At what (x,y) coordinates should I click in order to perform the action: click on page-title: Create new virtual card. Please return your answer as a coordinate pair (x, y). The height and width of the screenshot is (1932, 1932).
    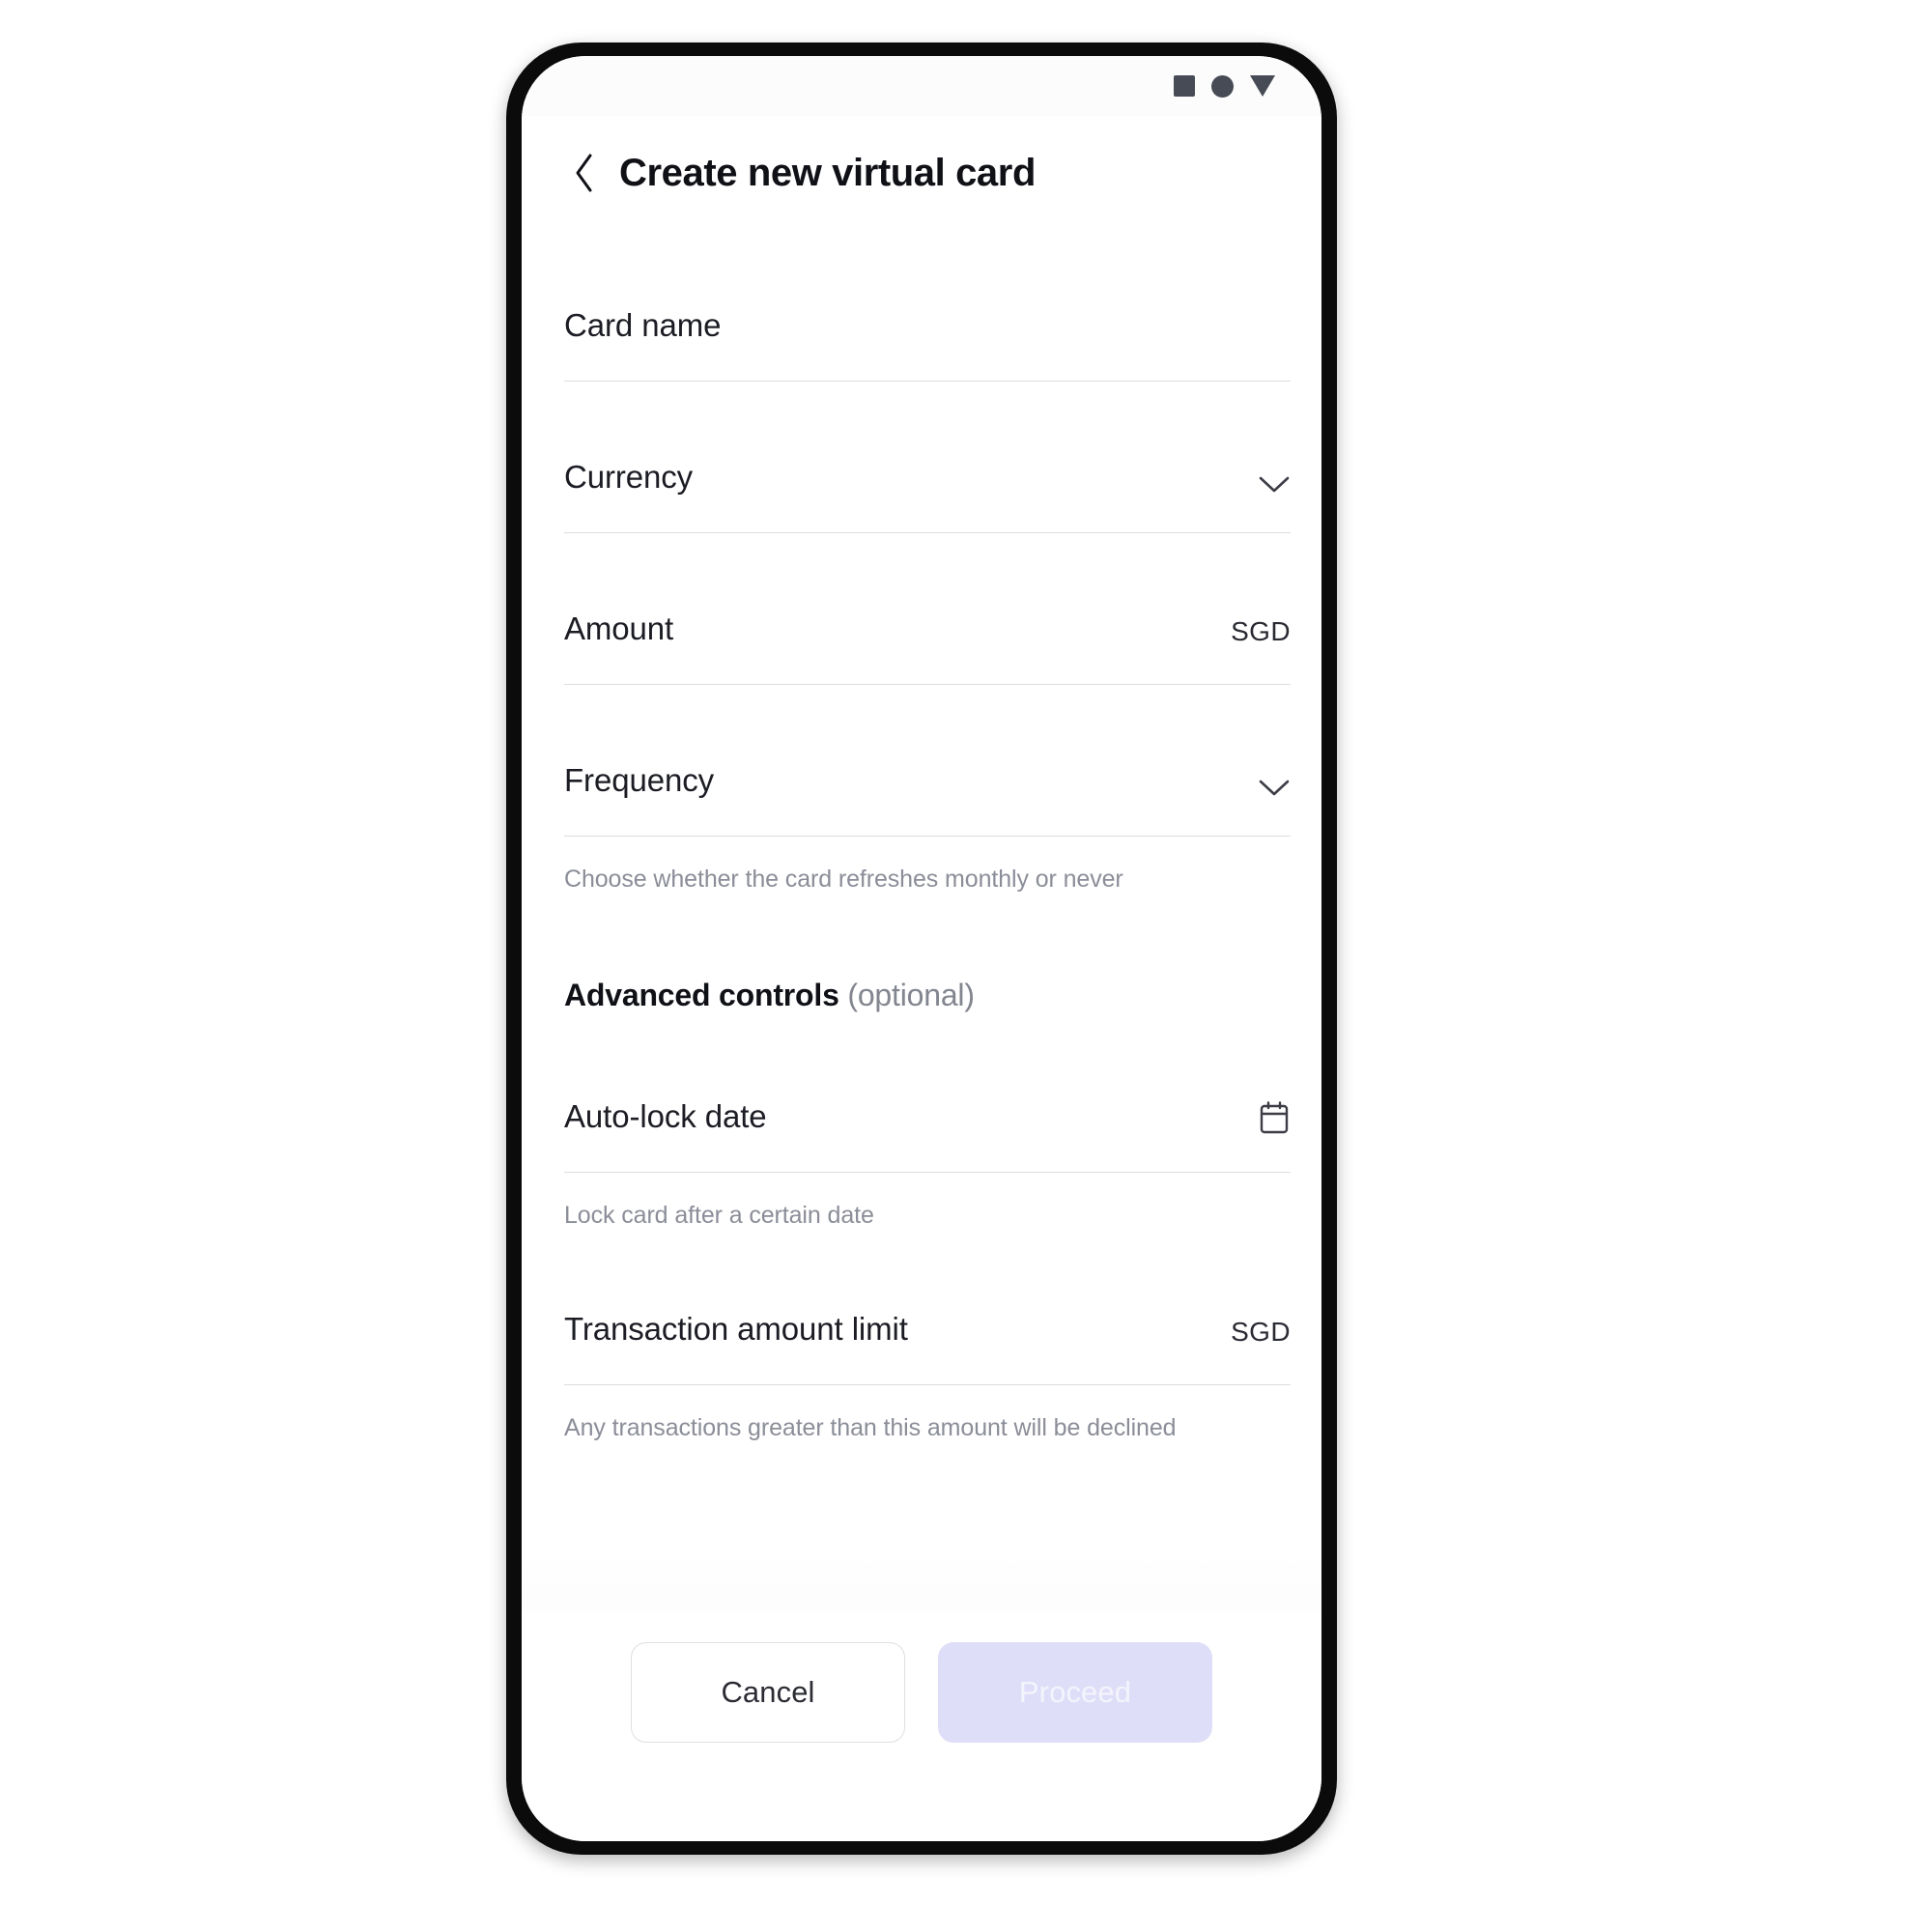
    Looking at the image, I should click on (827, 172).